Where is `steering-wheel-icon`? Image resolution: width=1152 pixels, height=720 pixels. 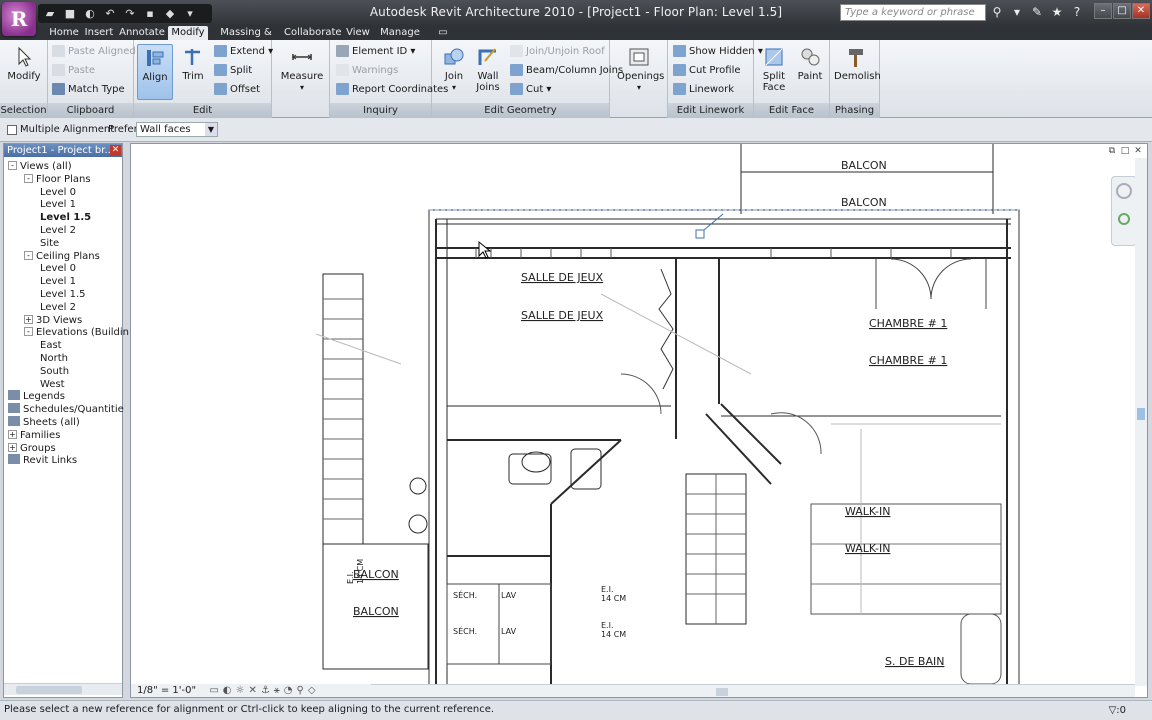 steering-wheel-icon is located at coordinates (1124, 191).